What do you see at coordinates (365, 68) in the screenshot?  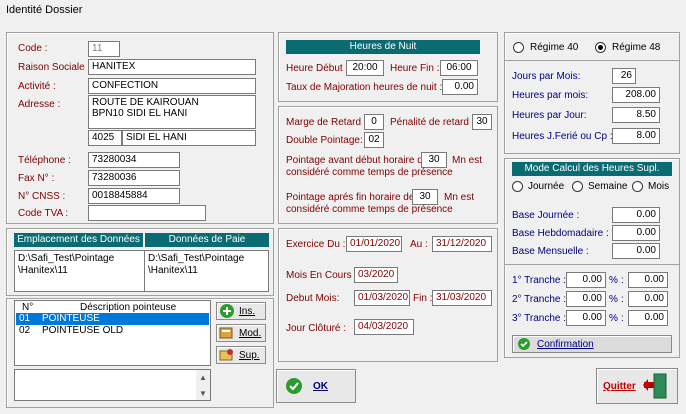 I see `nuit-debut-field: 20:00` at bounding box center [365, 68].